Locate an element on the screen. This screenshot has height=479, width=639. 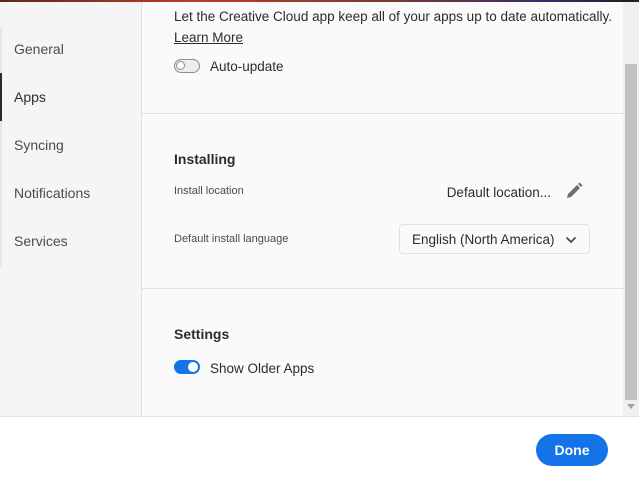
sidebar-item-notifications: Notifications is located at coordinates (70, 193).